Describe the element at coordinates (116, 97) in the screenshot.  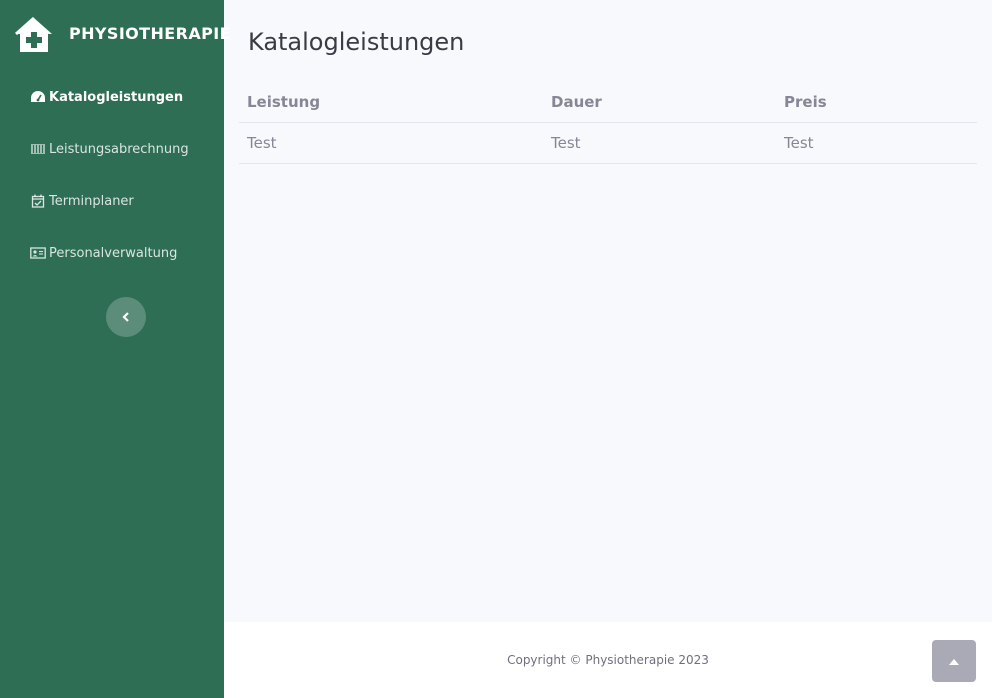
I see `sidebar-item-label: Katalogleistungen` at that location.